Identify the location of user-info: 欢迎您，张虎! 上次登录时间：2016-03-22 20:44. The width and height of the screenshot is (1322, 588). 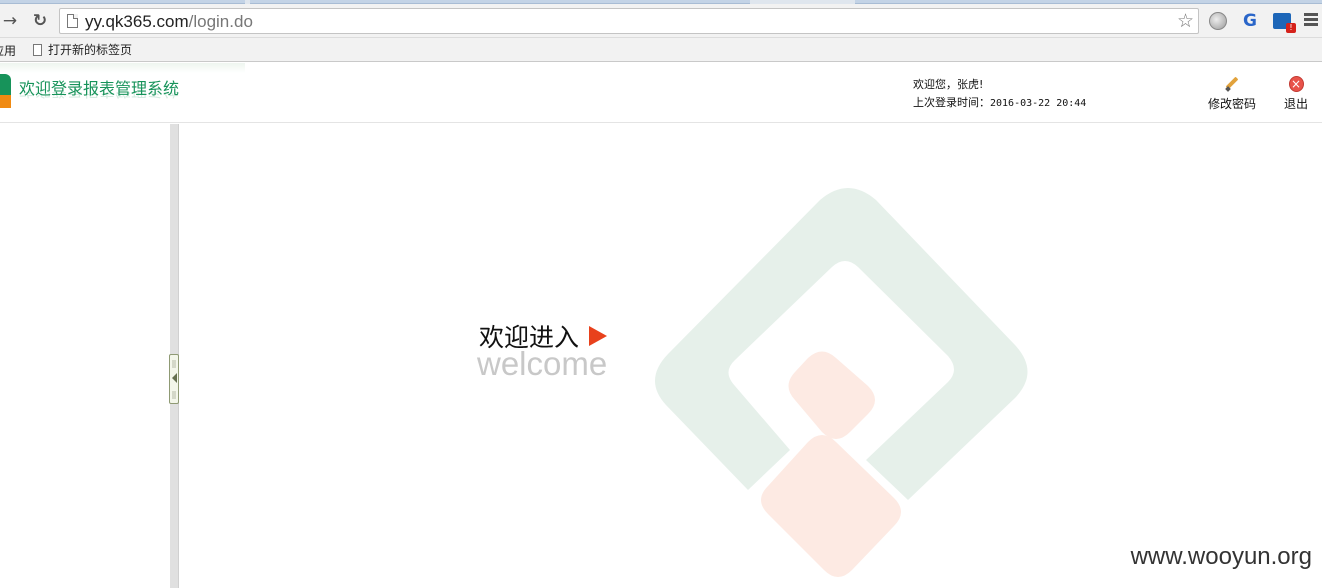
(999, 94).